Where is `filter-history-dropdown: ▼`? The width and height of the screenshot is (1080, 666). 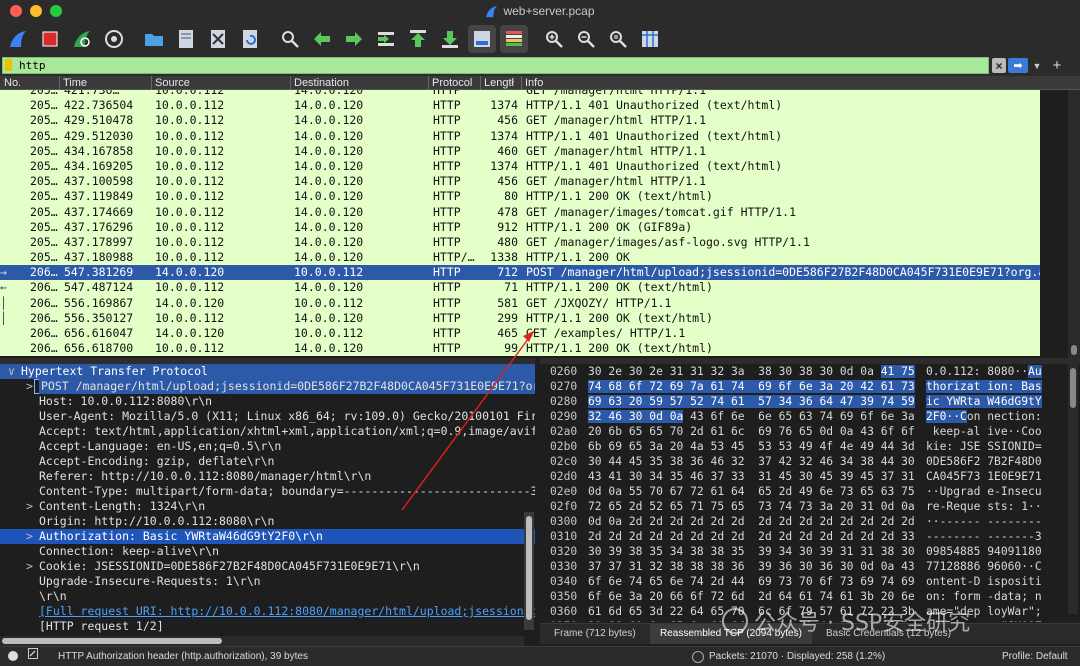 filter-history-dropdown: ▼ is located at coordinates (1037, 65).